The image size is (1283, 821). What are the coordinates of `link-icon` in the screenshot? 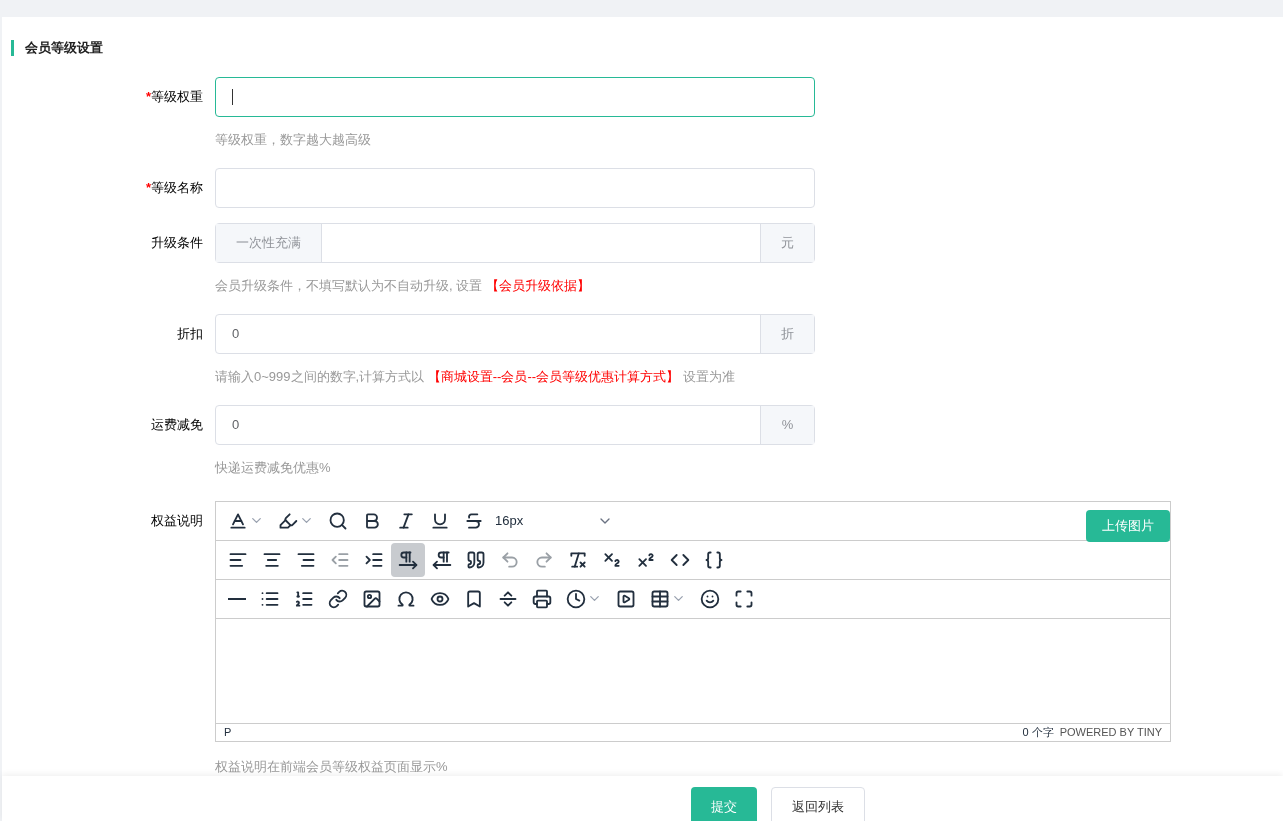 It's located at (338, 598).